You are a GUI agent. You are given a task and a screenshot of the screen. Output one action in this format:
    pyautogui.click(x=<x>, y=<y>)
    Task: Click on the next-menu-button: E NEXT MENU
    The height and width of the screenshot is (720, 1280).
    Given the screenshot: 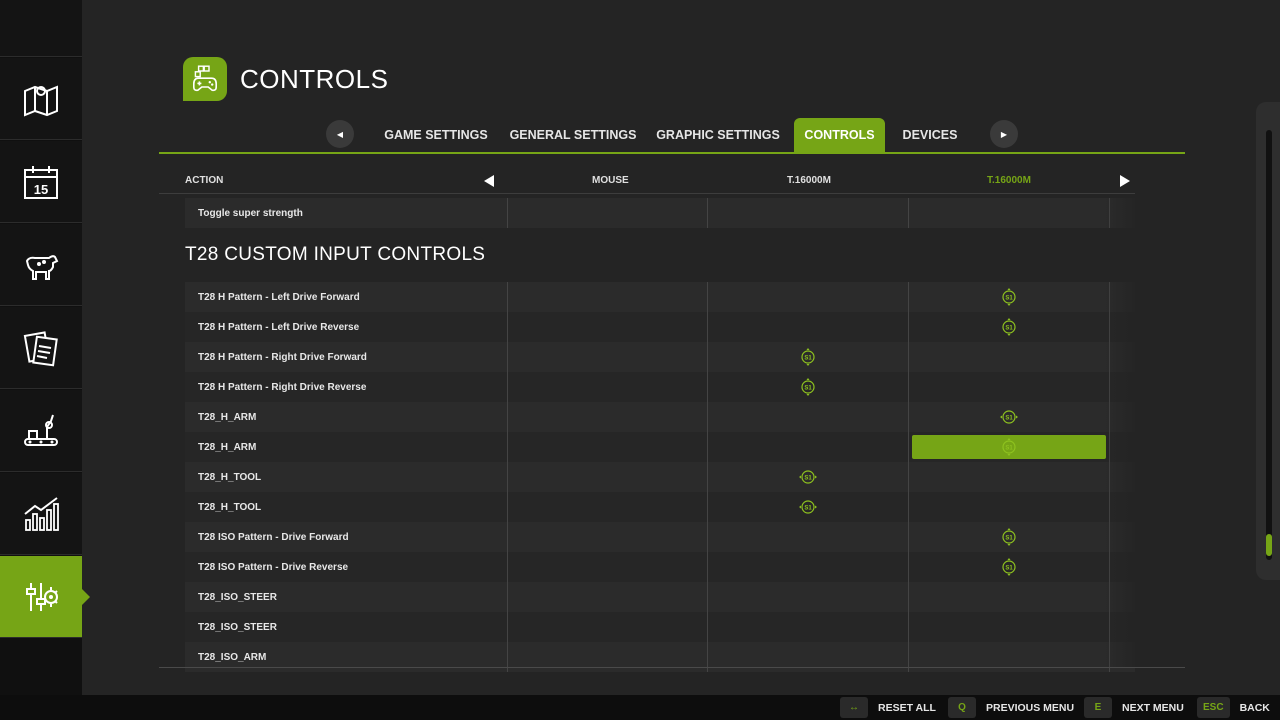 What is the action you would take?
    pyautogui.click(x=1134, y=707)
    